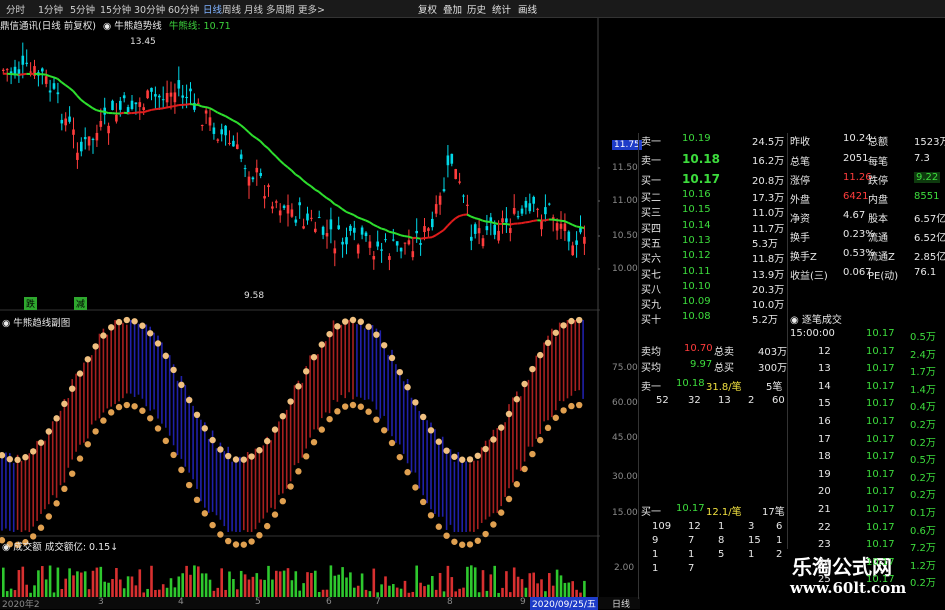  Describe the element at coordinates (878, 198) in the screenshot. I see `stat-label: 内盘` at that location.